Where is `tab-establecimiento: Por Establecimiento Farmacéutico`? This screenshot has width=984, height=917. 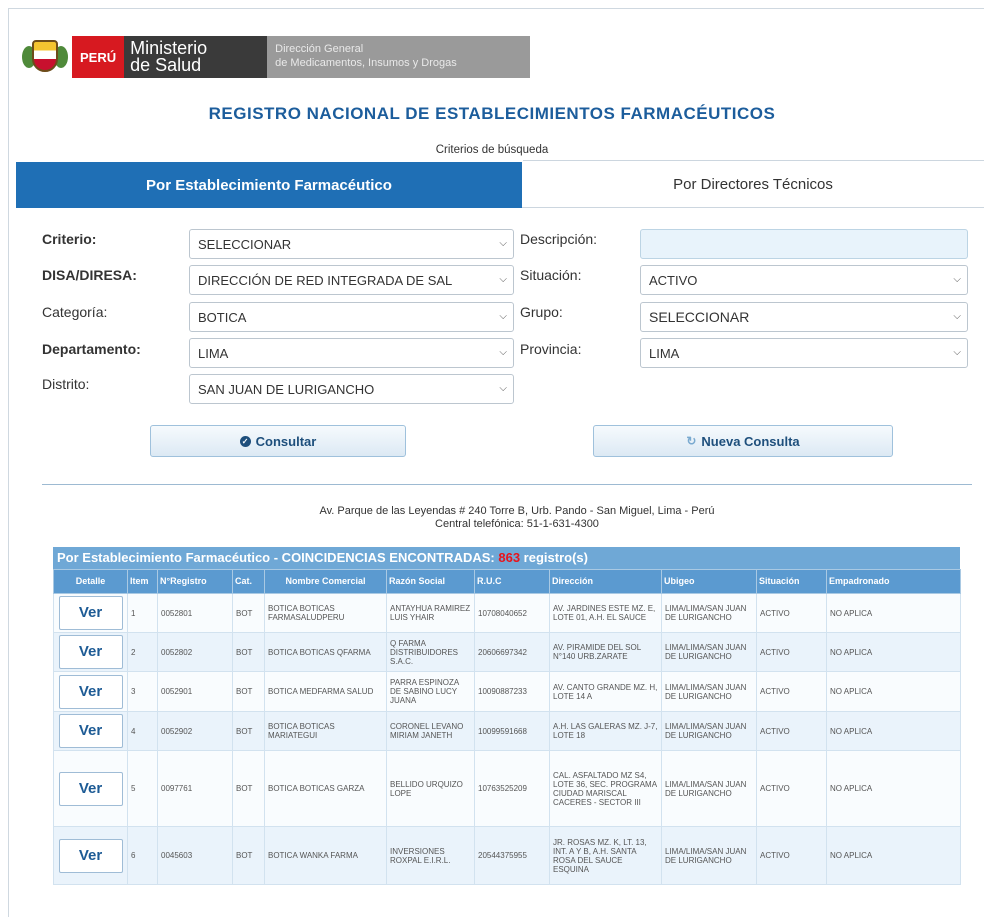 tab-establecimiento: Por Establecimiento Farmacéutico is located at coordinates (269, 185).